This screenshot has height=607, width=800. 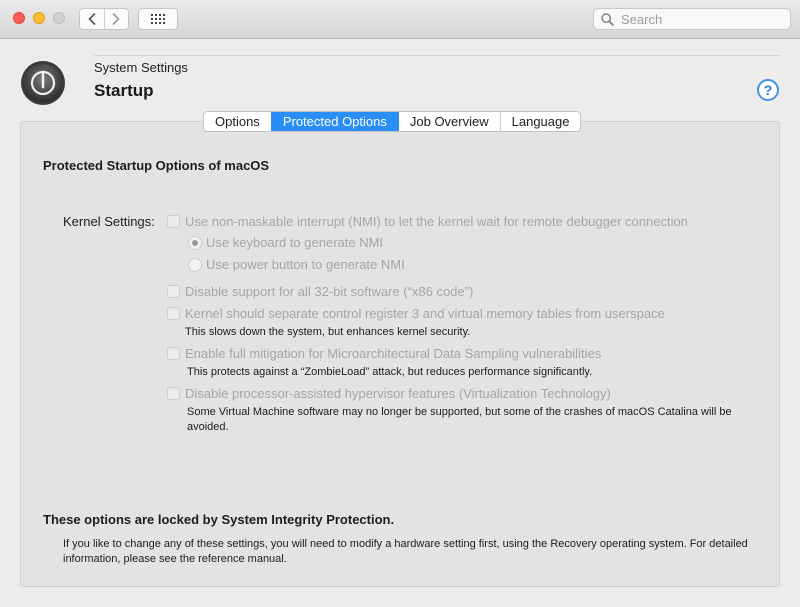 I want to click on help-button: ?, so click(x=768, y=90).